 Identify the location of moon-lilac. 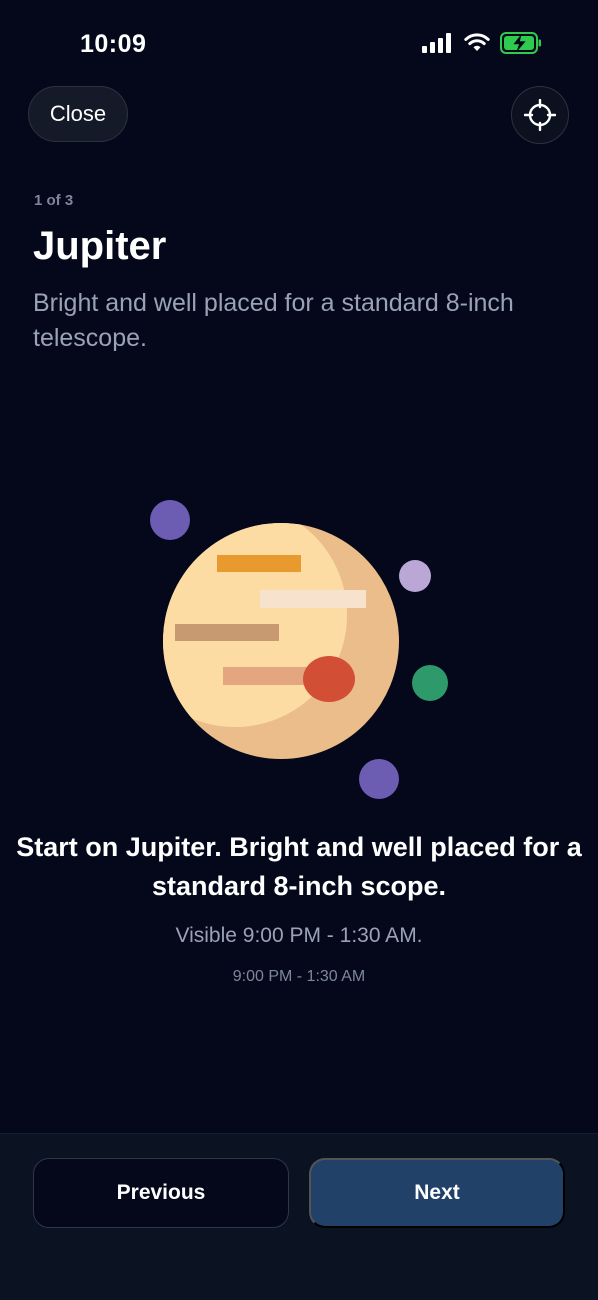
(415, 576).